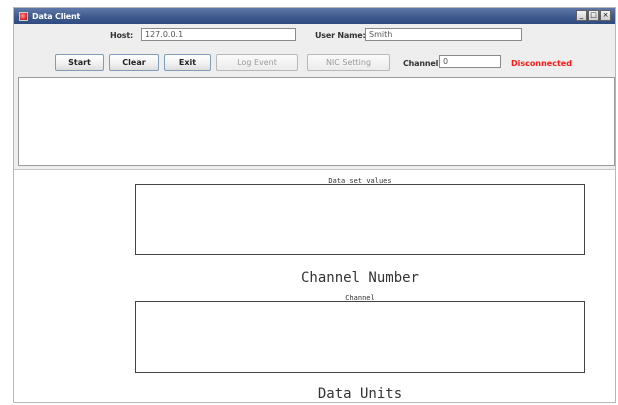 This screenshot has height=405, width=618. I want to click on nic-setting-button: NIC Setting, so click(348, 62).